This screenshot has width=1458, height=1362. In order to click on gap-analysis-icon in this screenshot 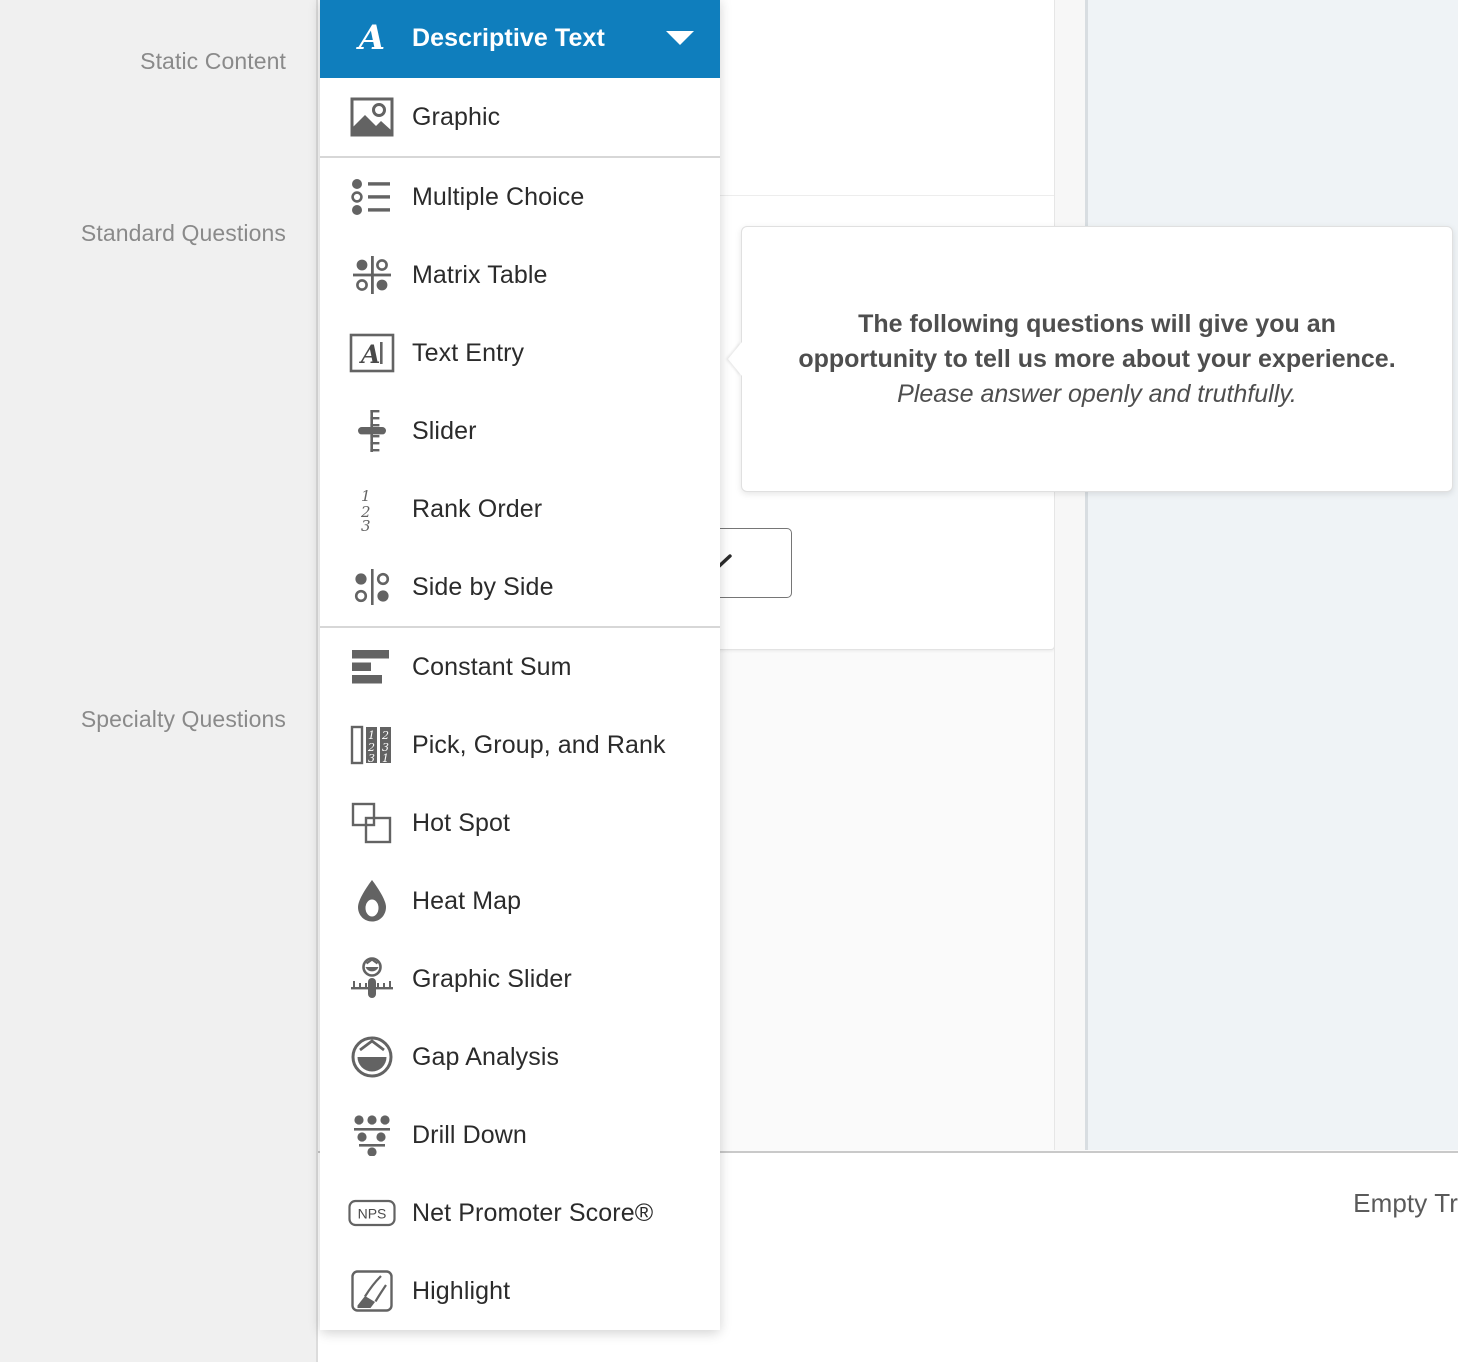, I will do `click(372, 1057)`.